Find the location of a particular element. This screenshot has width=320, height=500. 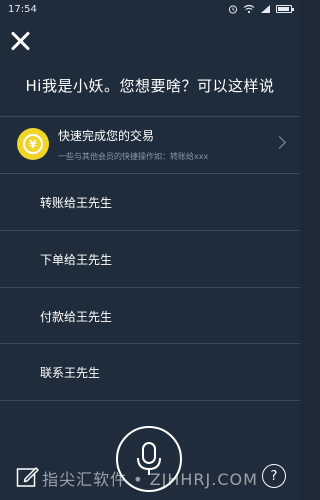

status-time: 17:54 is located at coordinates (22, 9).